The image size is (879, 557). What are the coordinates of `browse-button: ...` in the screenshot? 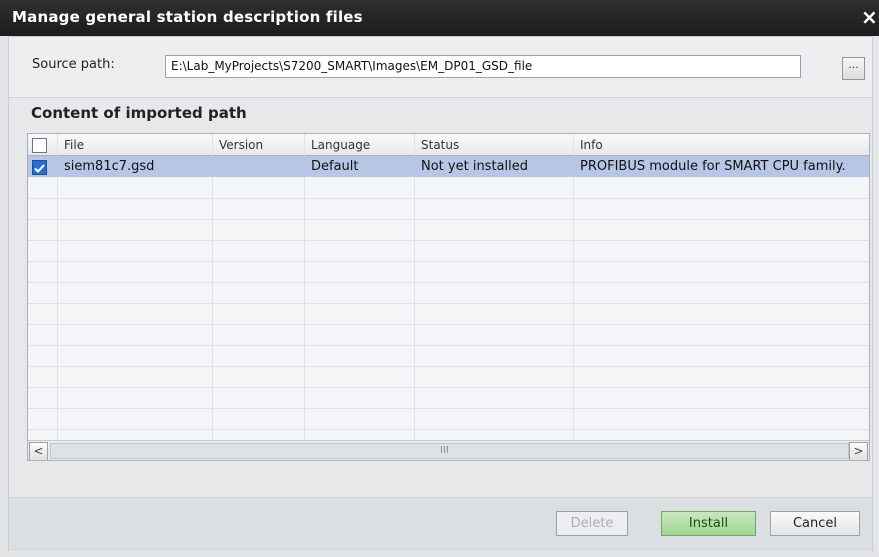 It's located at (853, 68).